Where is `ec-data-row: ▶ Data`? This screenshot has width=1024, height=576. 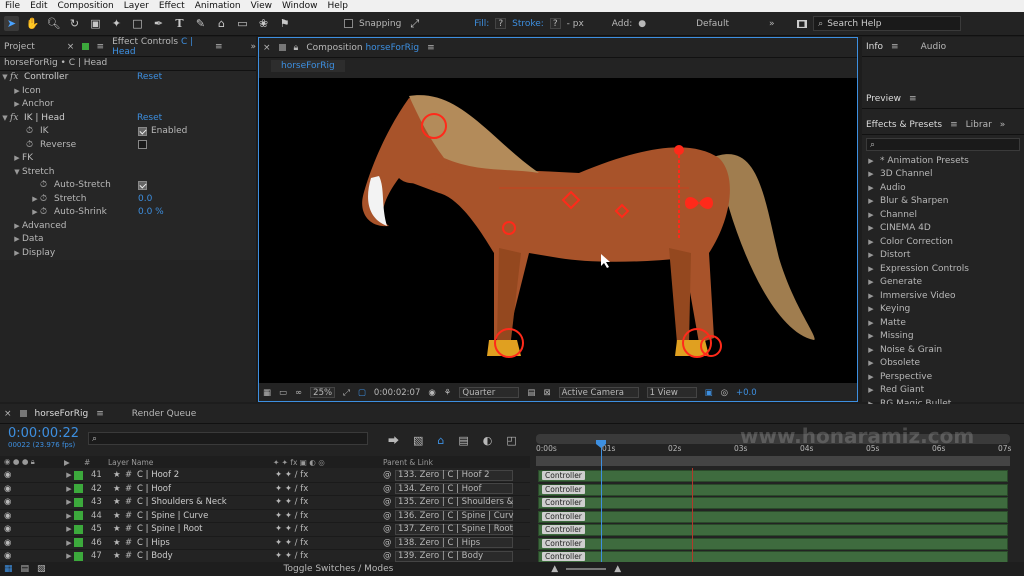 ec-data-row: ▶ Data is located at coordinates (128, 240).